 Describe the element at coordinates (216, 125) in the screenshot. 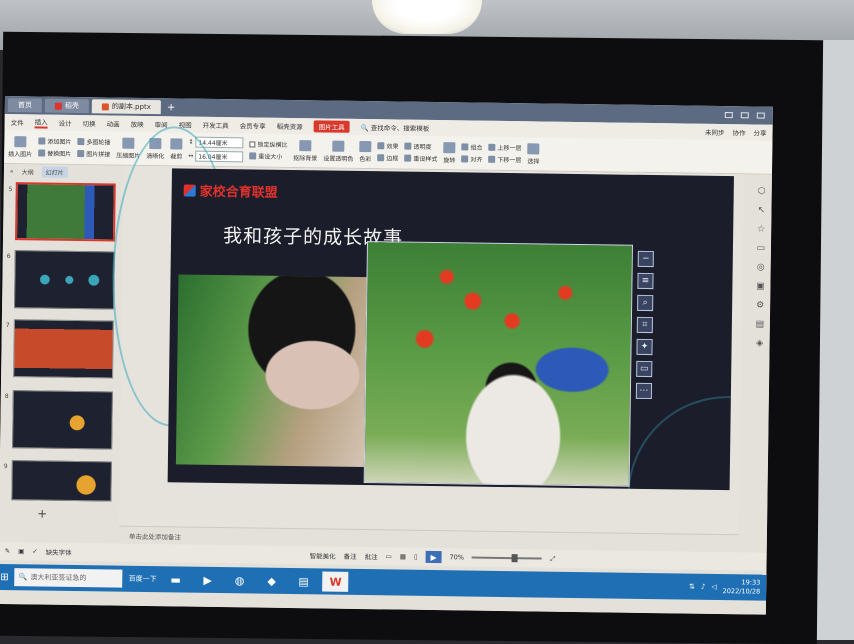

I see `menu-developer: 开发工具` at that location.